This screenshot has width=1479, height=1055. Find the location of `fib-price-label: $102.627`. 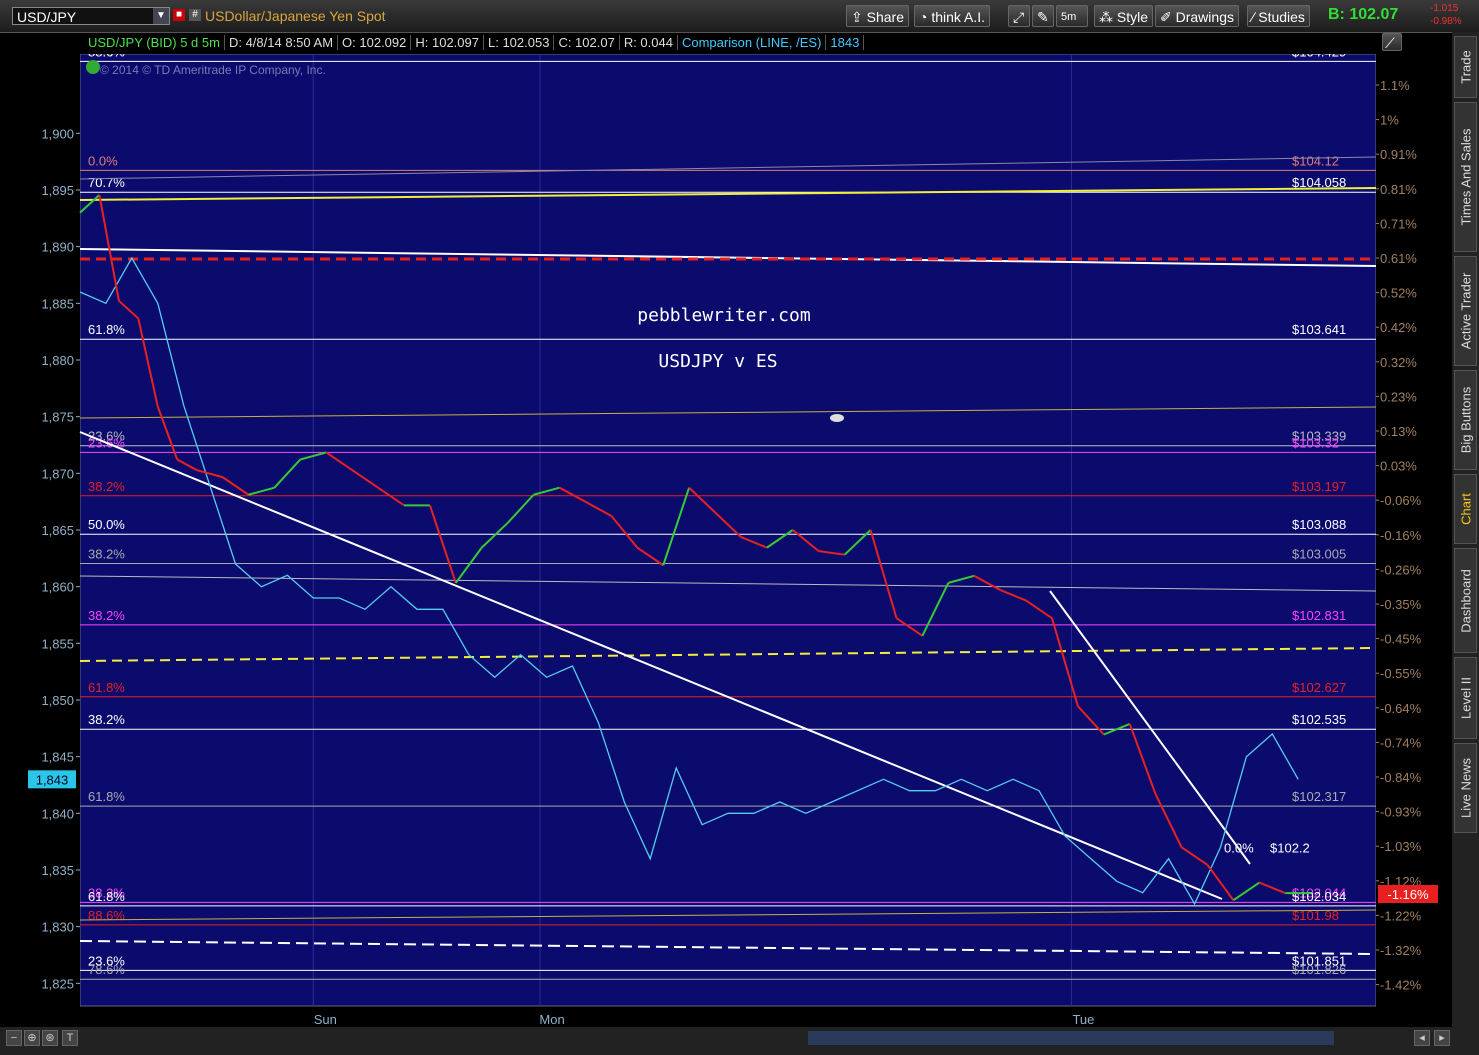

fib-price-label: $102.627 is located at coordinates (1319, 687).